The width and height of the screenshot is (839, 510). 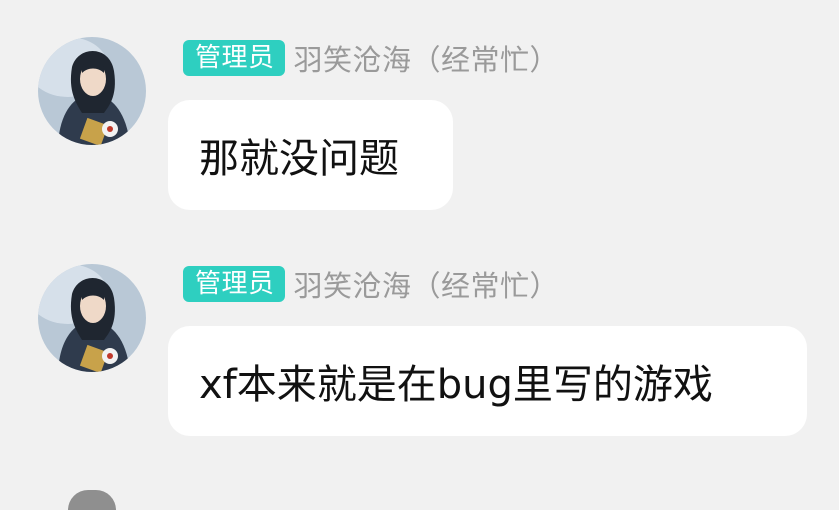 What do you see at coordinates (419, 498) in the screenshot?
I see `chat-message-partial` at bounding box center [419, 498].